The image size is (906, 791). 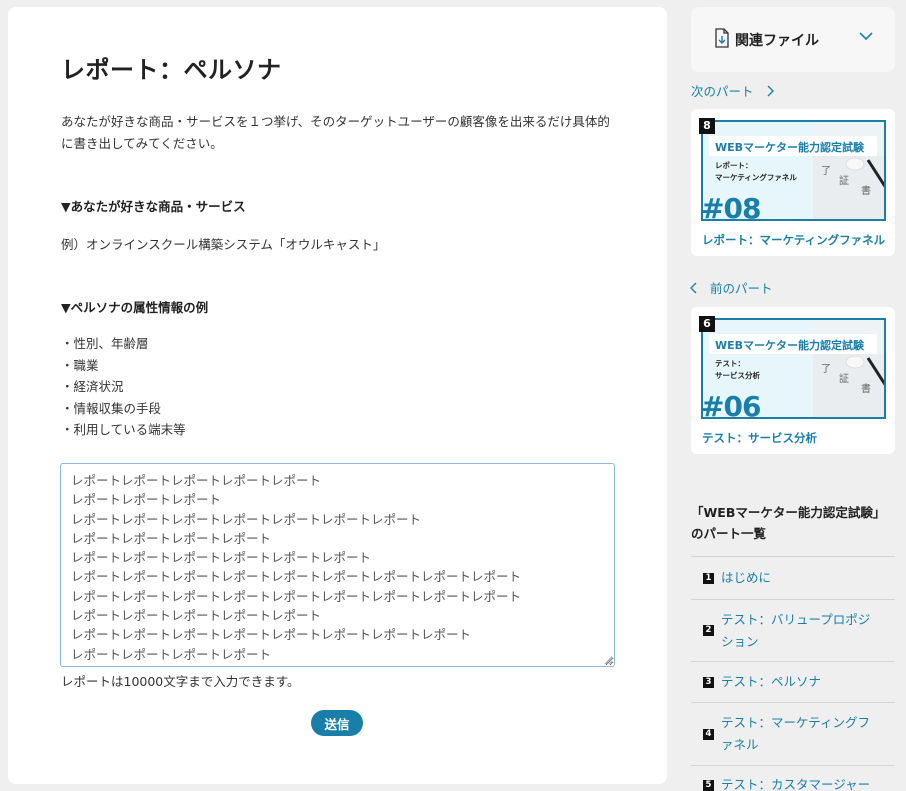 What do you see at coordinates (337, 723) in the screenshot?
I see `submit-button: 送信` at bounding box center [337, 723].